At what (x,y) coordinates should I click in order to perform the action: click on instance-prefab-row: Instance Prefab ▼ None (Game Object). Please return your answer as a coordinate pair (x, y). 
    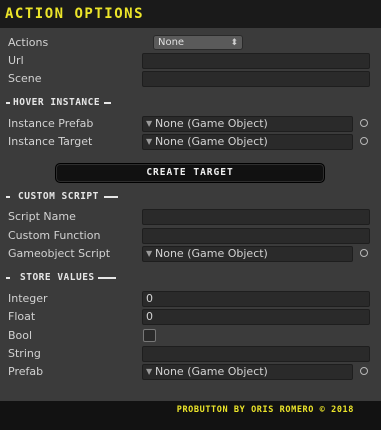
    Looking at the image, I should click on (190, 124).